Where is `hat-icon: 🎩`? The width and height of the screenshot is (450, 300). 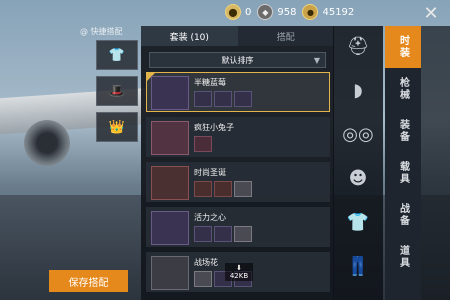
hat-icon: 🎩 is located at coordinates (117, 91).